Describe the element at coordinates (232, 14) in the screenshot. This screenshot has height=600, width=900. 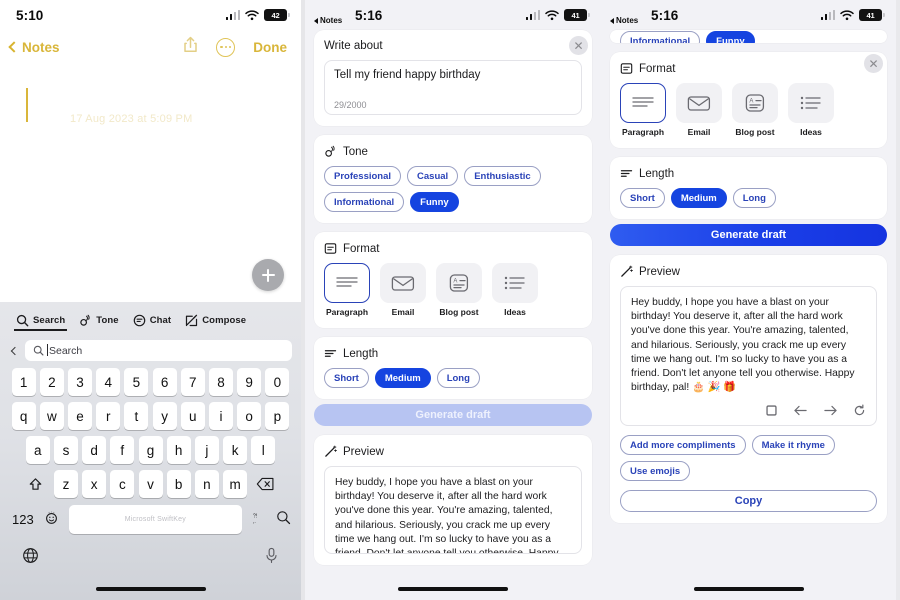
I see `cellular-signal-icon` at that location.